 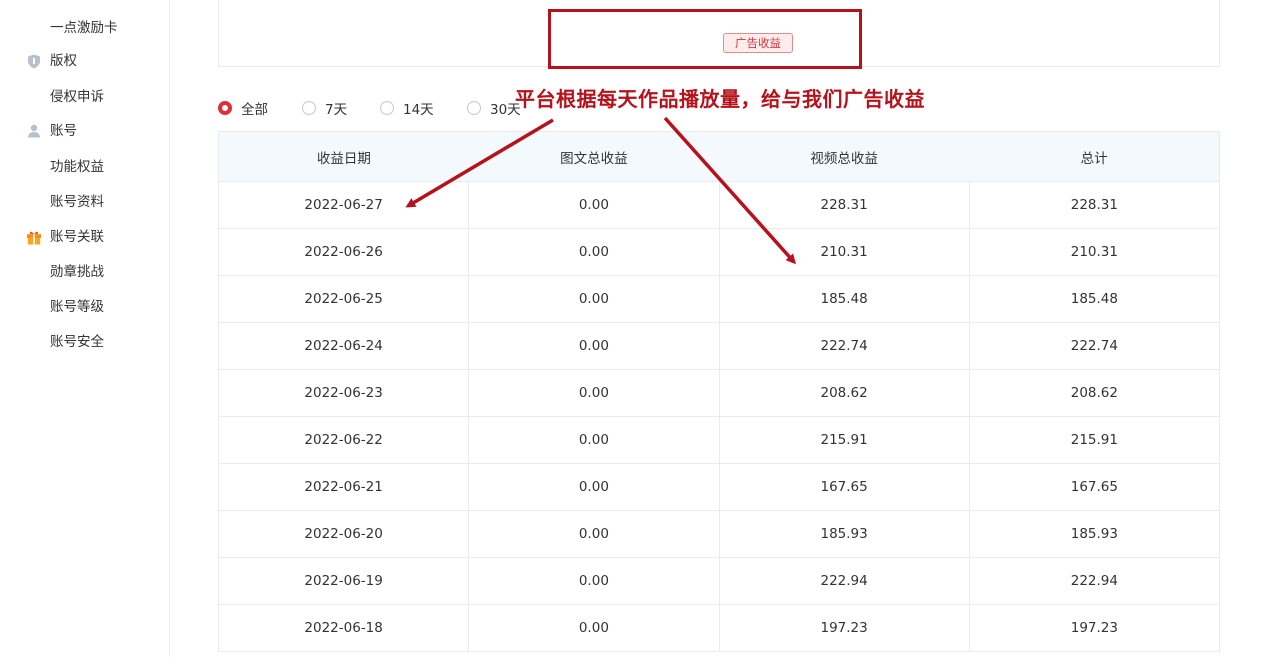 What do you see at coordinates (1094, 628) in the screenshot?
I see `cell-total: 197.23` at bounding box center [1094, 628].